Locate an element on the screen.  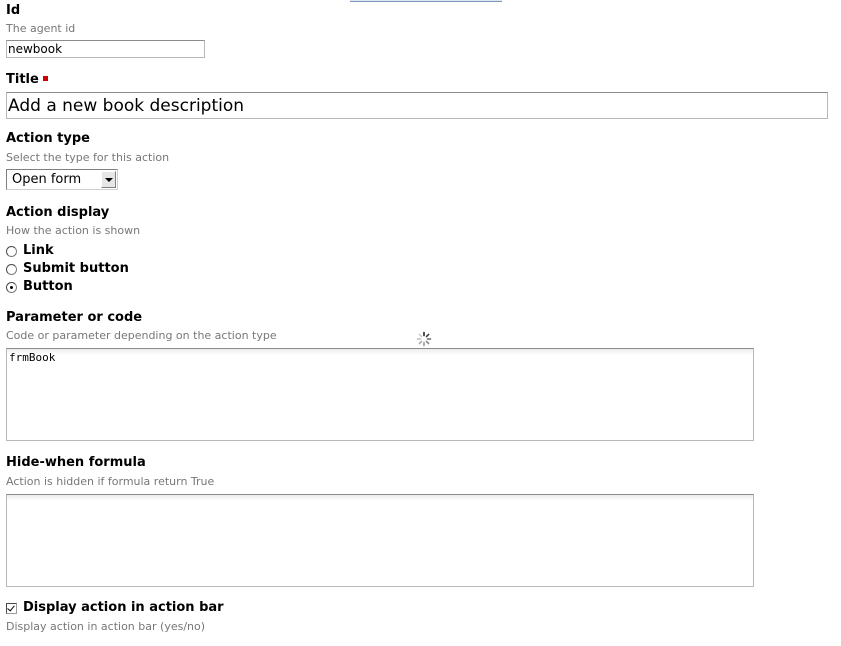
display-in-bar-help: Display action in action bar (yes/no) is located at coordinates (106, 626).